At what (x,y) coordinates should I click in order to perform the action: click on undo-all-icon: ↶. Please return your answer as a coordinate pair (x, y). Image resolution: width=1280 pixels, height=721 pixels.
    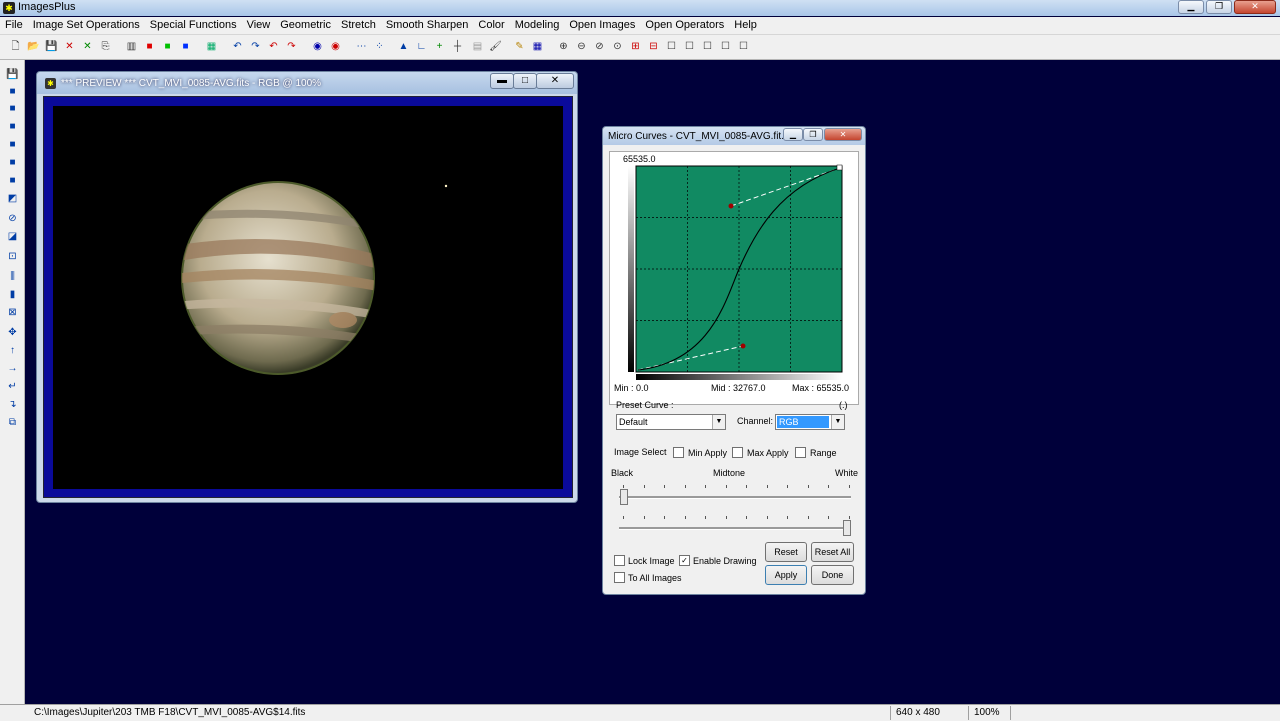
    Looking at the image, I should click on (273, 46).